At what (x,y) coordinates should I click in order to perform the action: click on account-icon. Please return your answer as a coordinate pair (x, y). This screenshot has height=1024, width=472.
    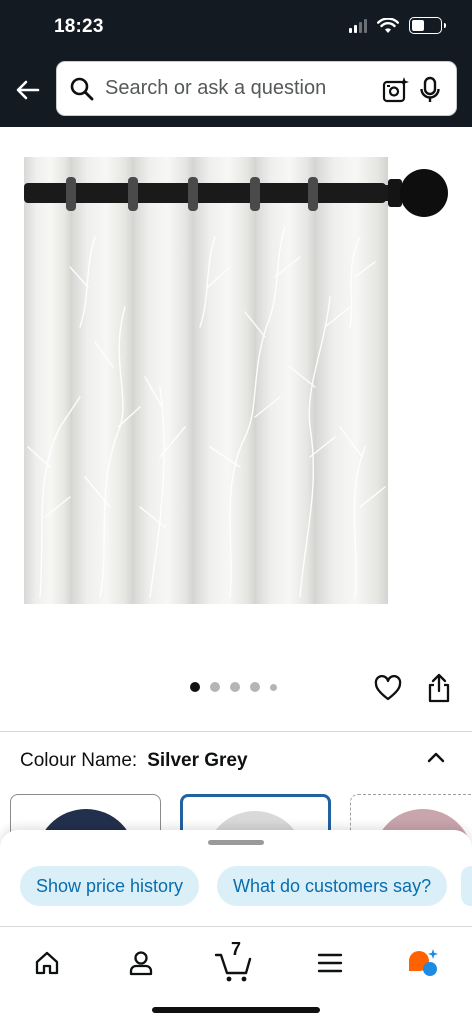
    Looking at the image, I should click on (141, 963).